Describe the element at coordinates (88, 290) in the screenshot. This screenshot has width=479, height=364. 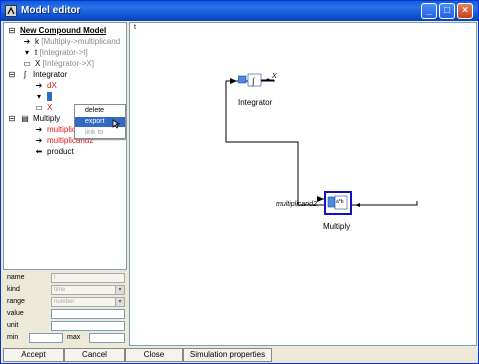
I see `kind-select: time ▾` at that location.